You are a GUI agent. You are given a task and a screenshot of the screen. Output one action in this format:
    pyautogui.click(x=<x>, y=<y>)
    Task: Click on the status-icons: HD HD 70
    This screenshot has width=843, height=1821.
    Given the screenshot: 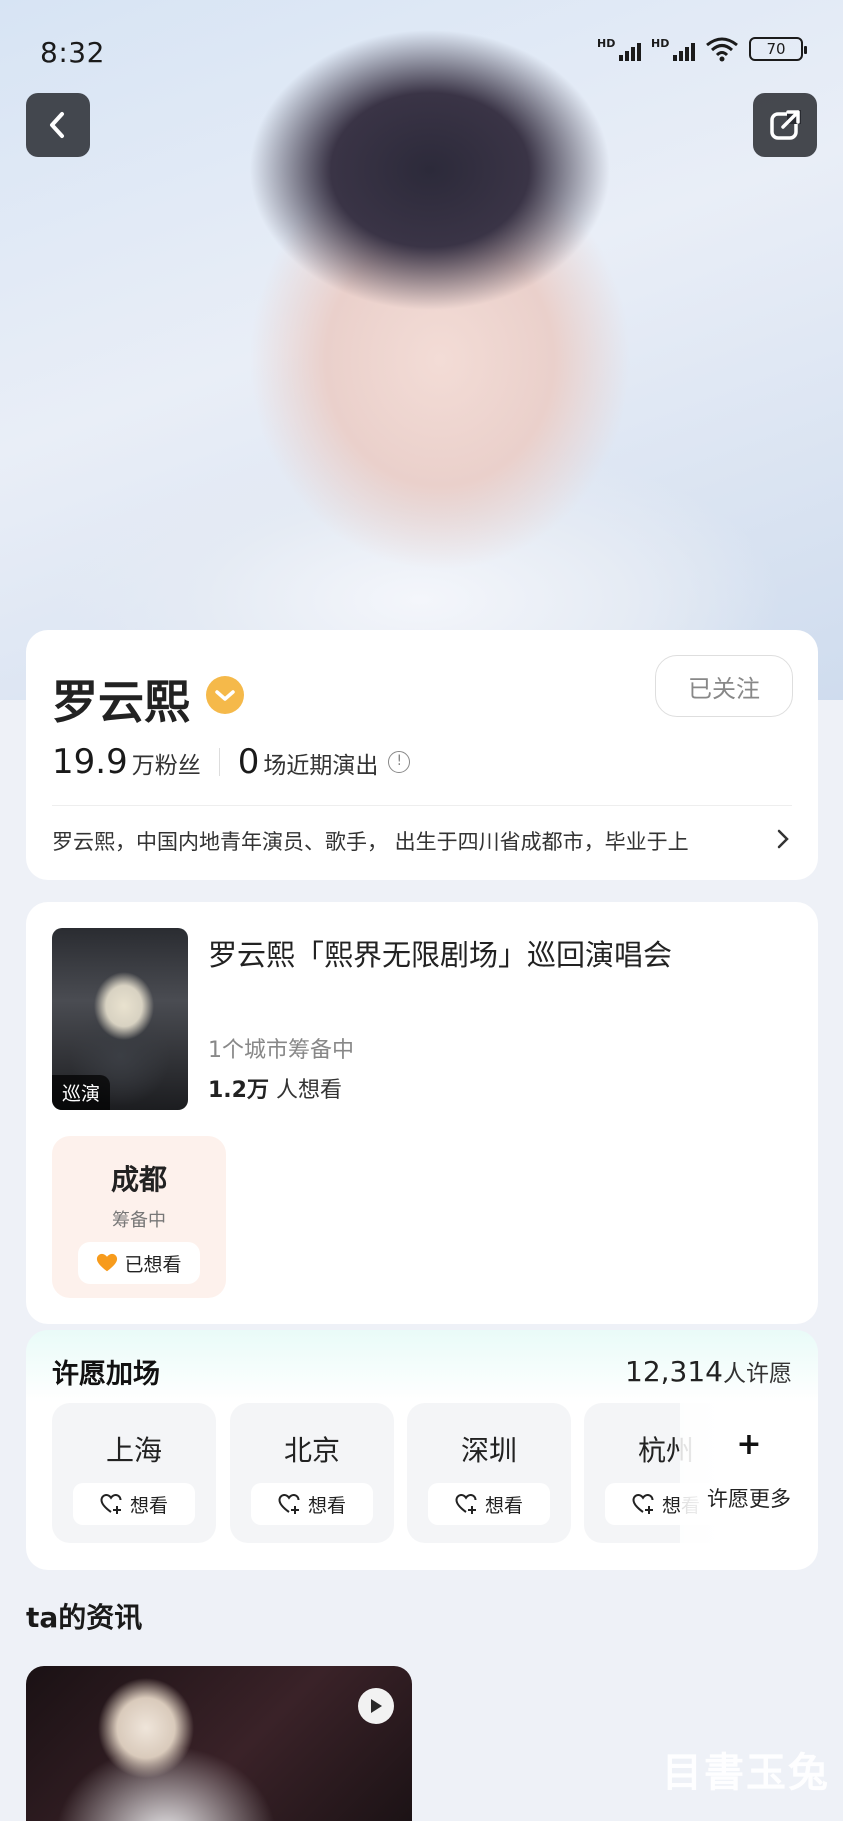 What is the action you would take?
    pyautogui.click(x=702, y=49)
    